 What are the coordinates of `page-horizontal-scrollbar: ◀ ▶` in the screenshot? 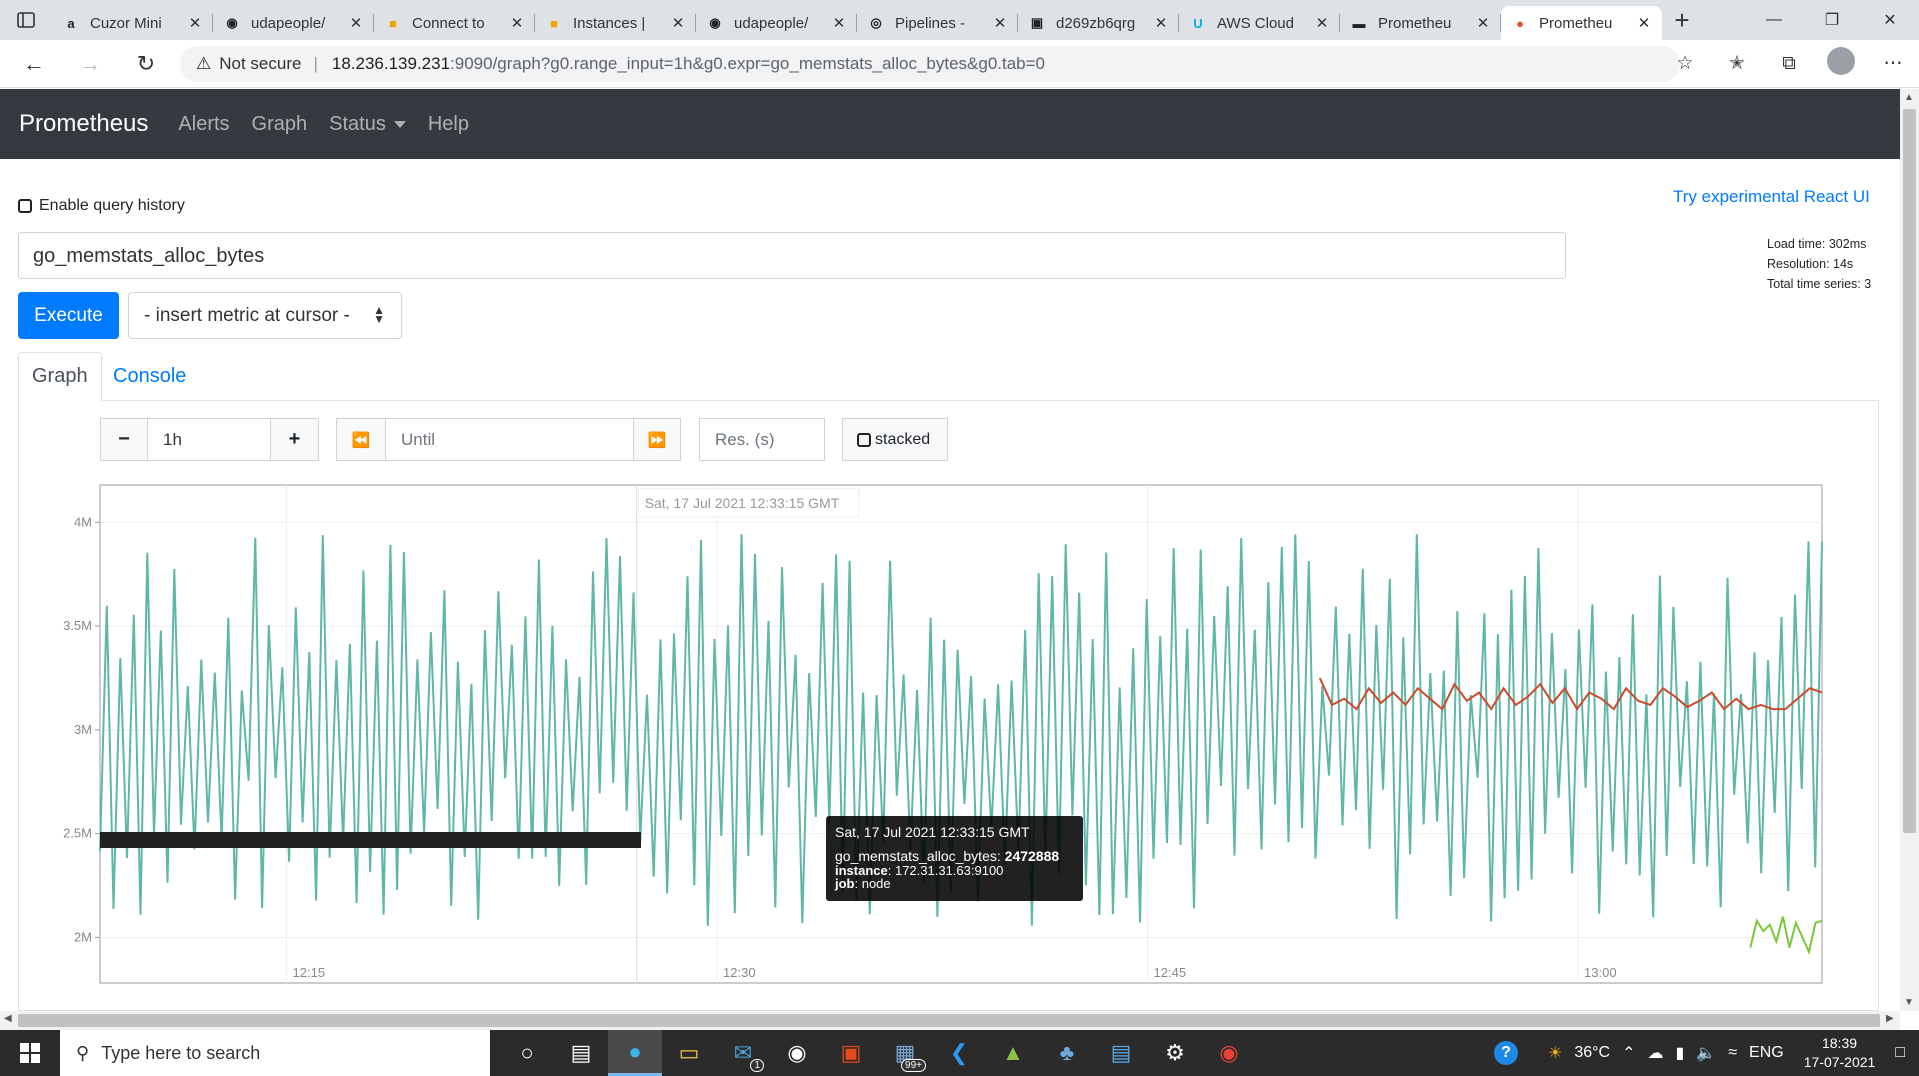 It's located at (950, 1020).